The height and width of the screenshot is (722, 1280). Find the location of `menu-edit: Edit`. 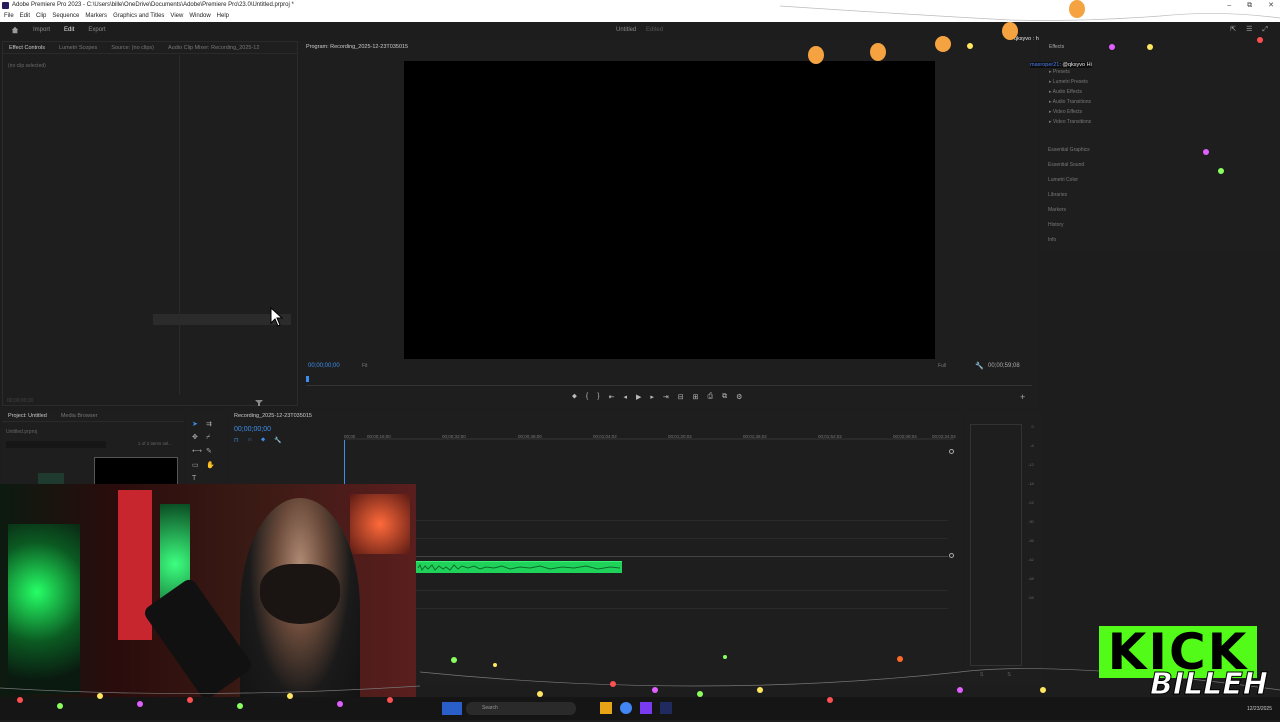

menu-edit: Edit is located at coordinates (25, 16).